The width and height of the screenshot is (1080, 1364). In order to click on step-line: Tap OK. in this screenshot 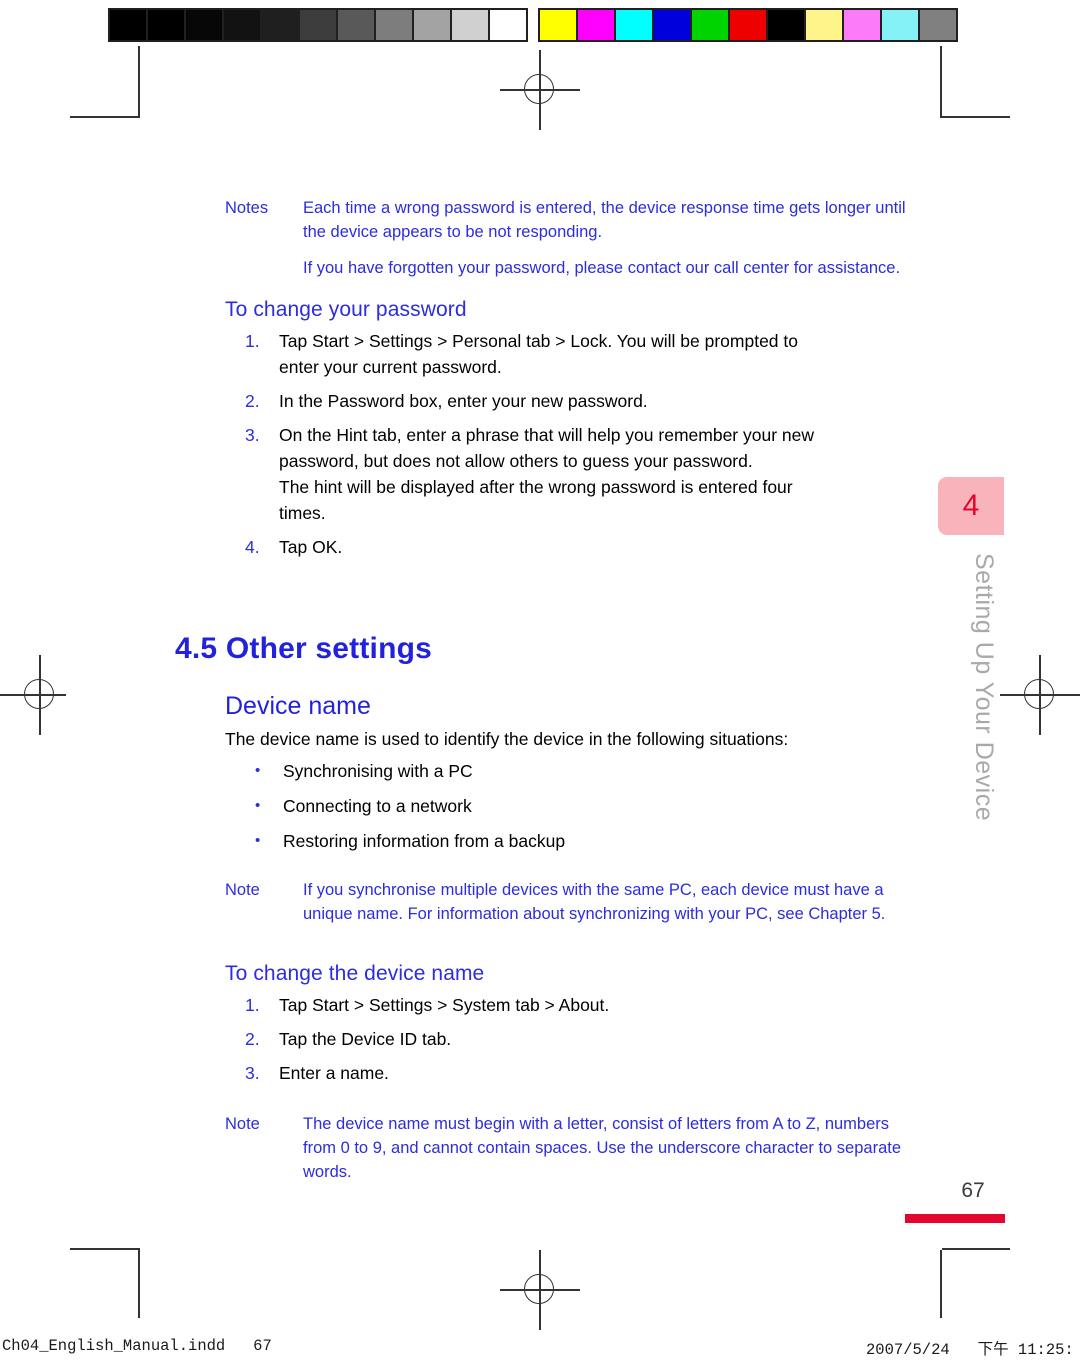, I will do `click(311, 547)`.